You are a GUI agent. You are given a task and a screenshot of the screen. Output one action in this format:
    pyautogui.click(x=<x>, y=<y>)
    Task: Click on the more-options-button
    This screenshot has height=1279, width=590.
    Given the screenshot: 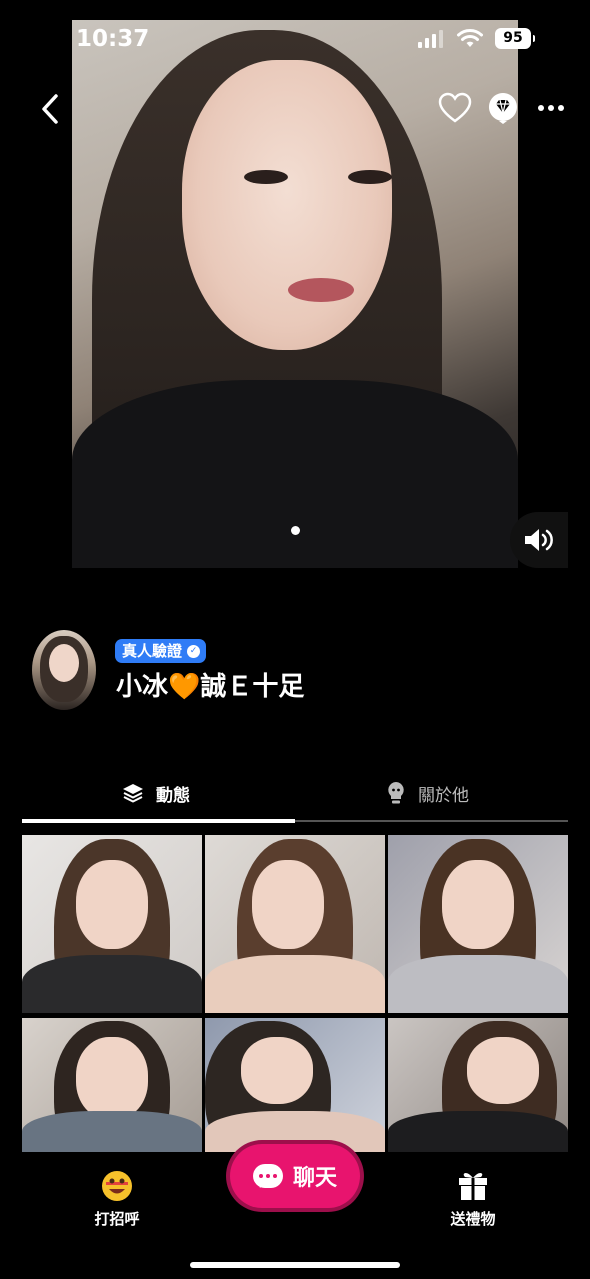 What is the action you would take?
    pyautogui.click(x=551, y=108)
    